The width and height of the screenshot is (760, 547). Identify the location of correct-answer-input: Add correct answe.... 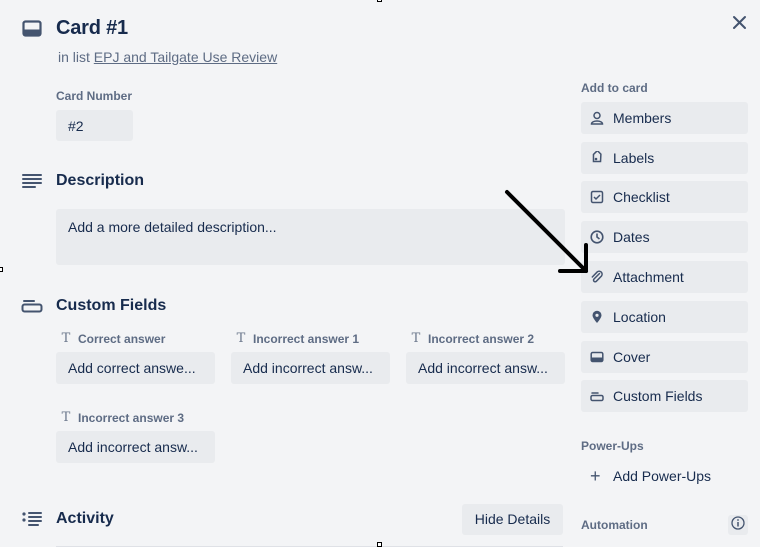
(135, 368).